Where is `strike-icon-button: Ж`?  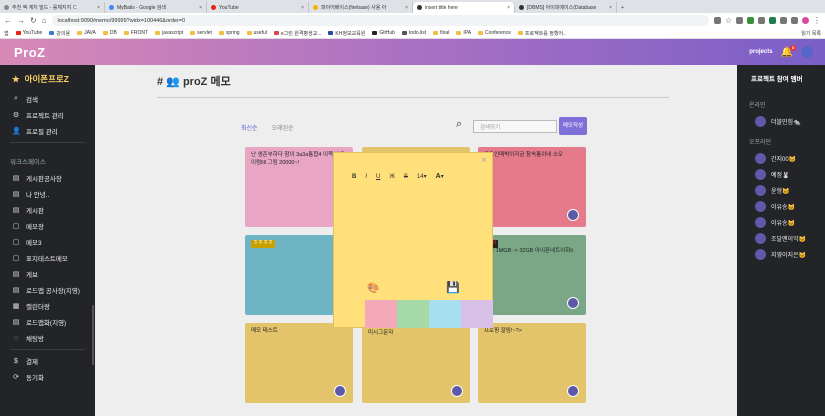
strike-icon-button: Ж is located at coordinates (392, 177).